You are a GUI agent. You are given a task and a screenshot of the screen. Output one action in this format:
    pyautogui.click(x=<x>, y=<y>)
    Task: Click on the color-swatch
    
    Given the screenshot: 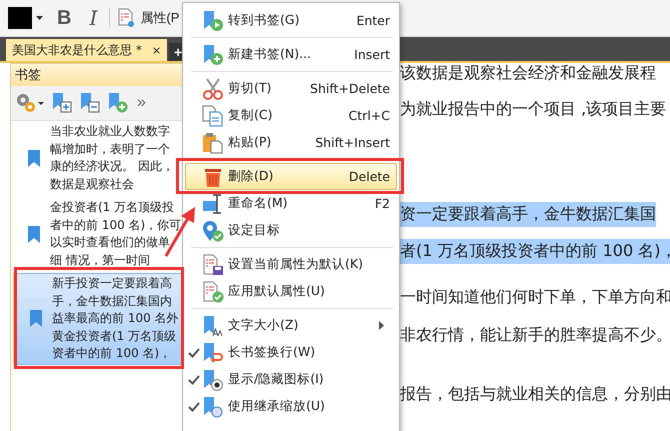 What is the action you would take?
    pyautogui.click(x=20, y=18)
    